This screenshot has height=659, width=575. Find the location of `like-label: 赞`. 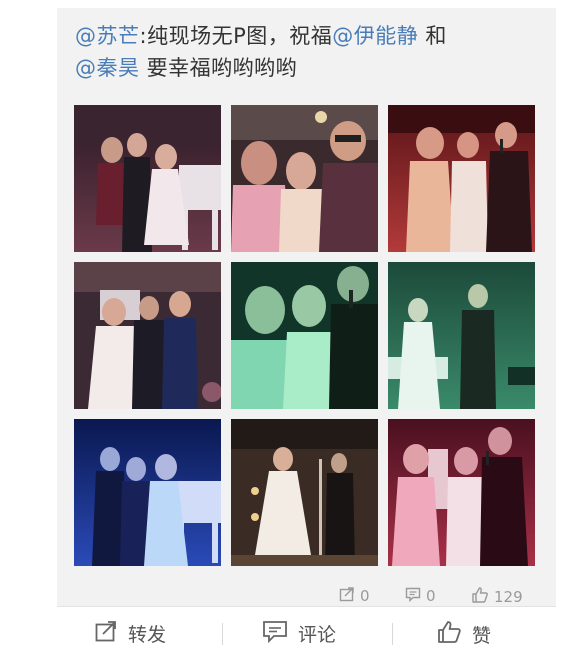

like-label: 赞 is located at coordinates (482, 636).